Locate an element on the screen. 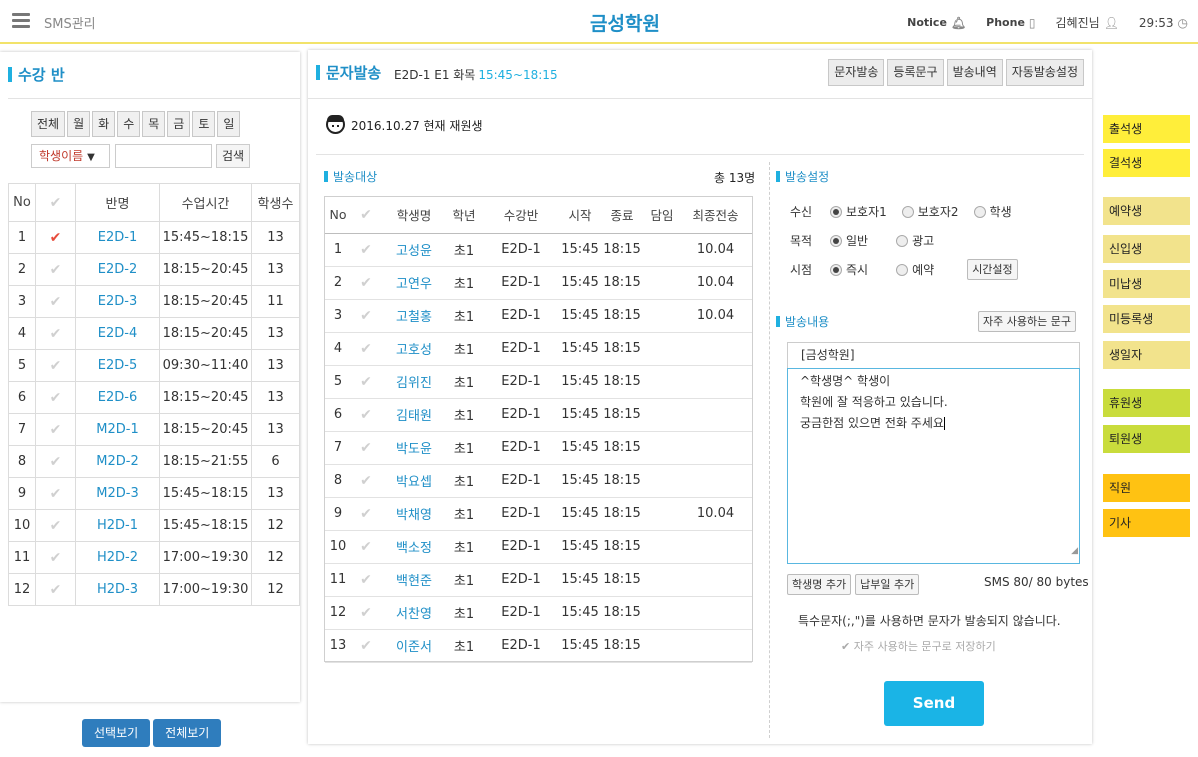  student-name: 박도윤 is located at coordinates (414, 448).